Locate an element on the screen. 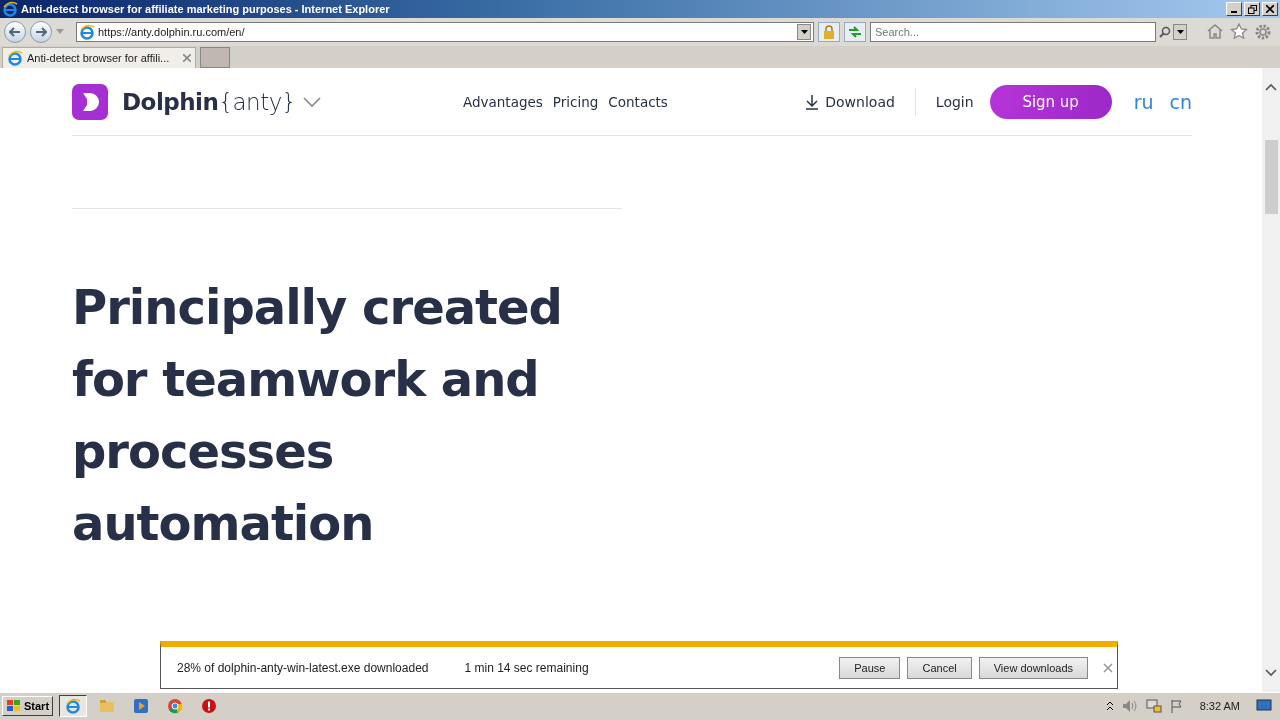 Image resolution: width=1280 pixels, height=720 pixels. settings-icon is located at coordinates (1263, 32).